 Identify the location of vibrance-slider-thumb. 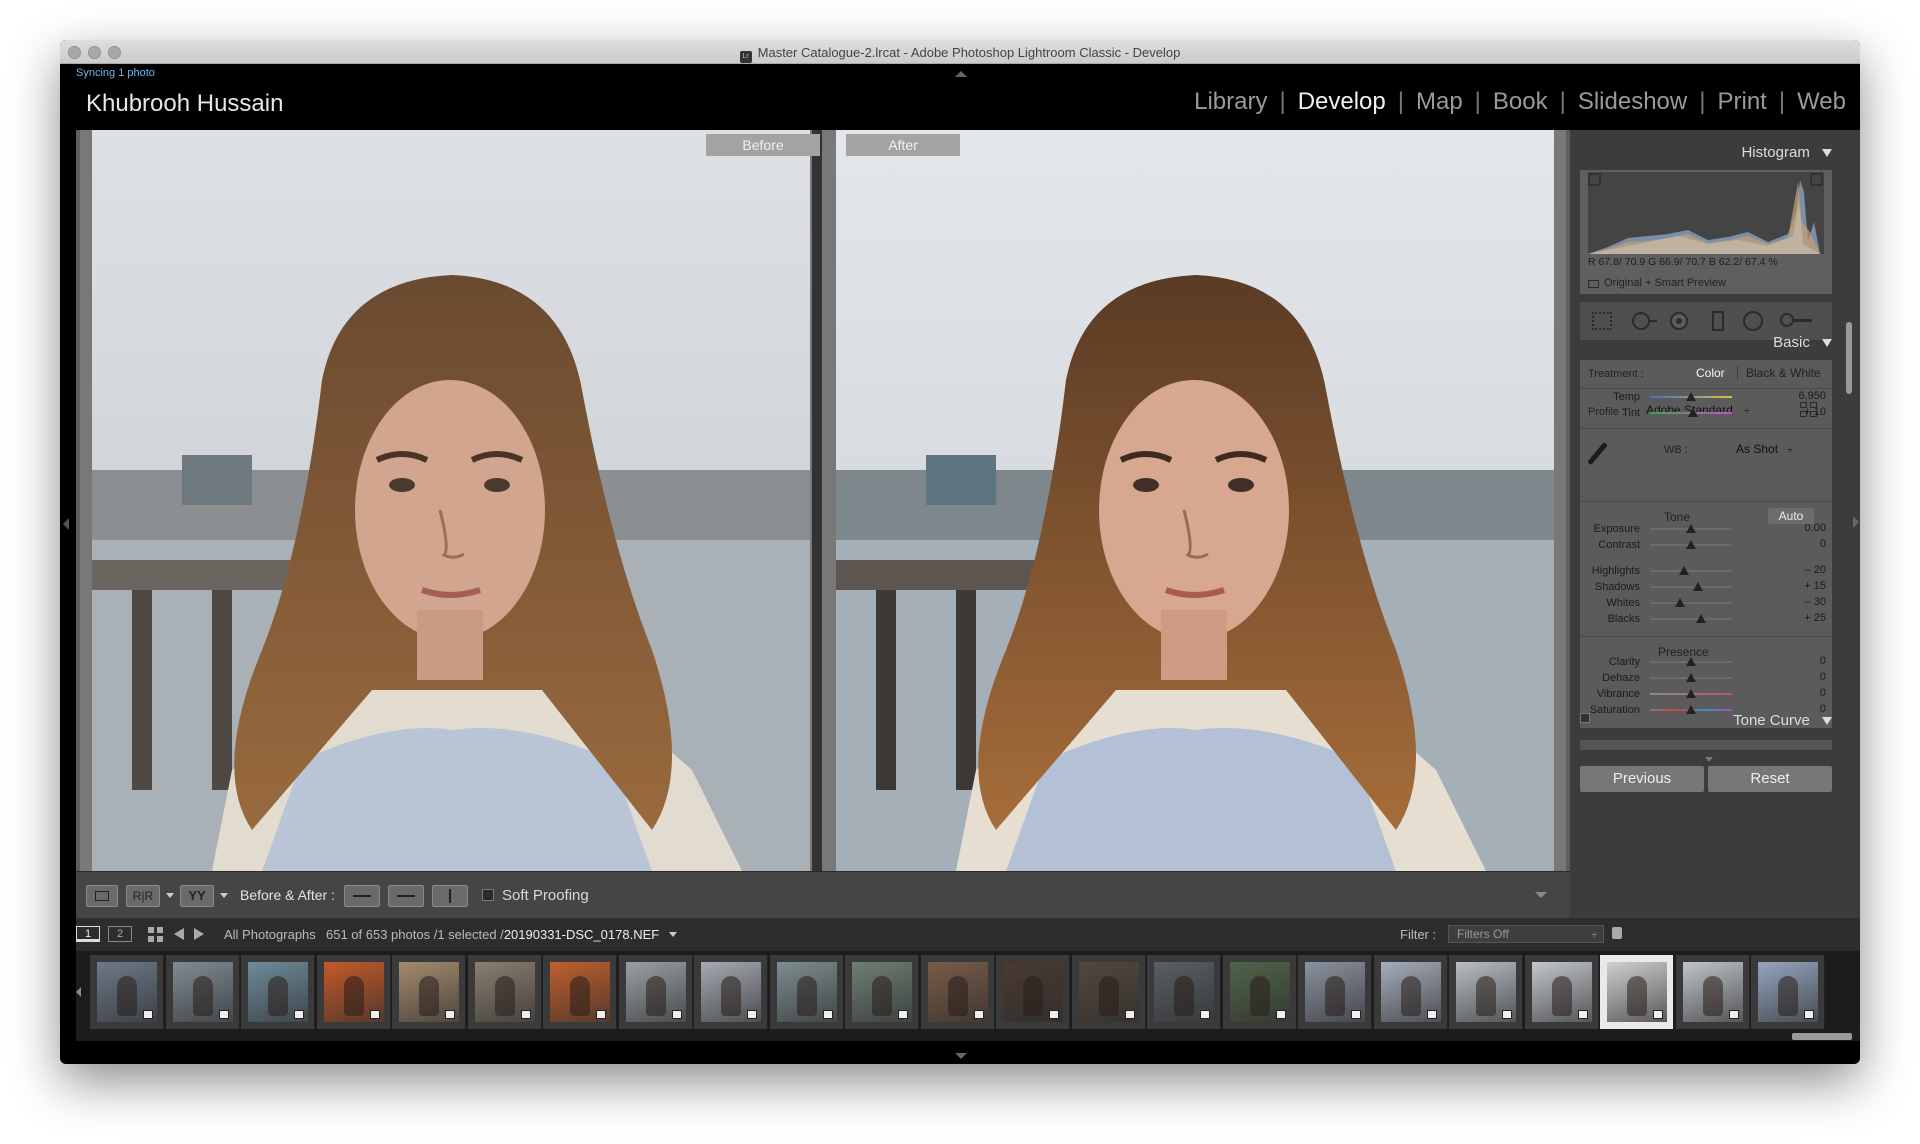
(1691, 693).